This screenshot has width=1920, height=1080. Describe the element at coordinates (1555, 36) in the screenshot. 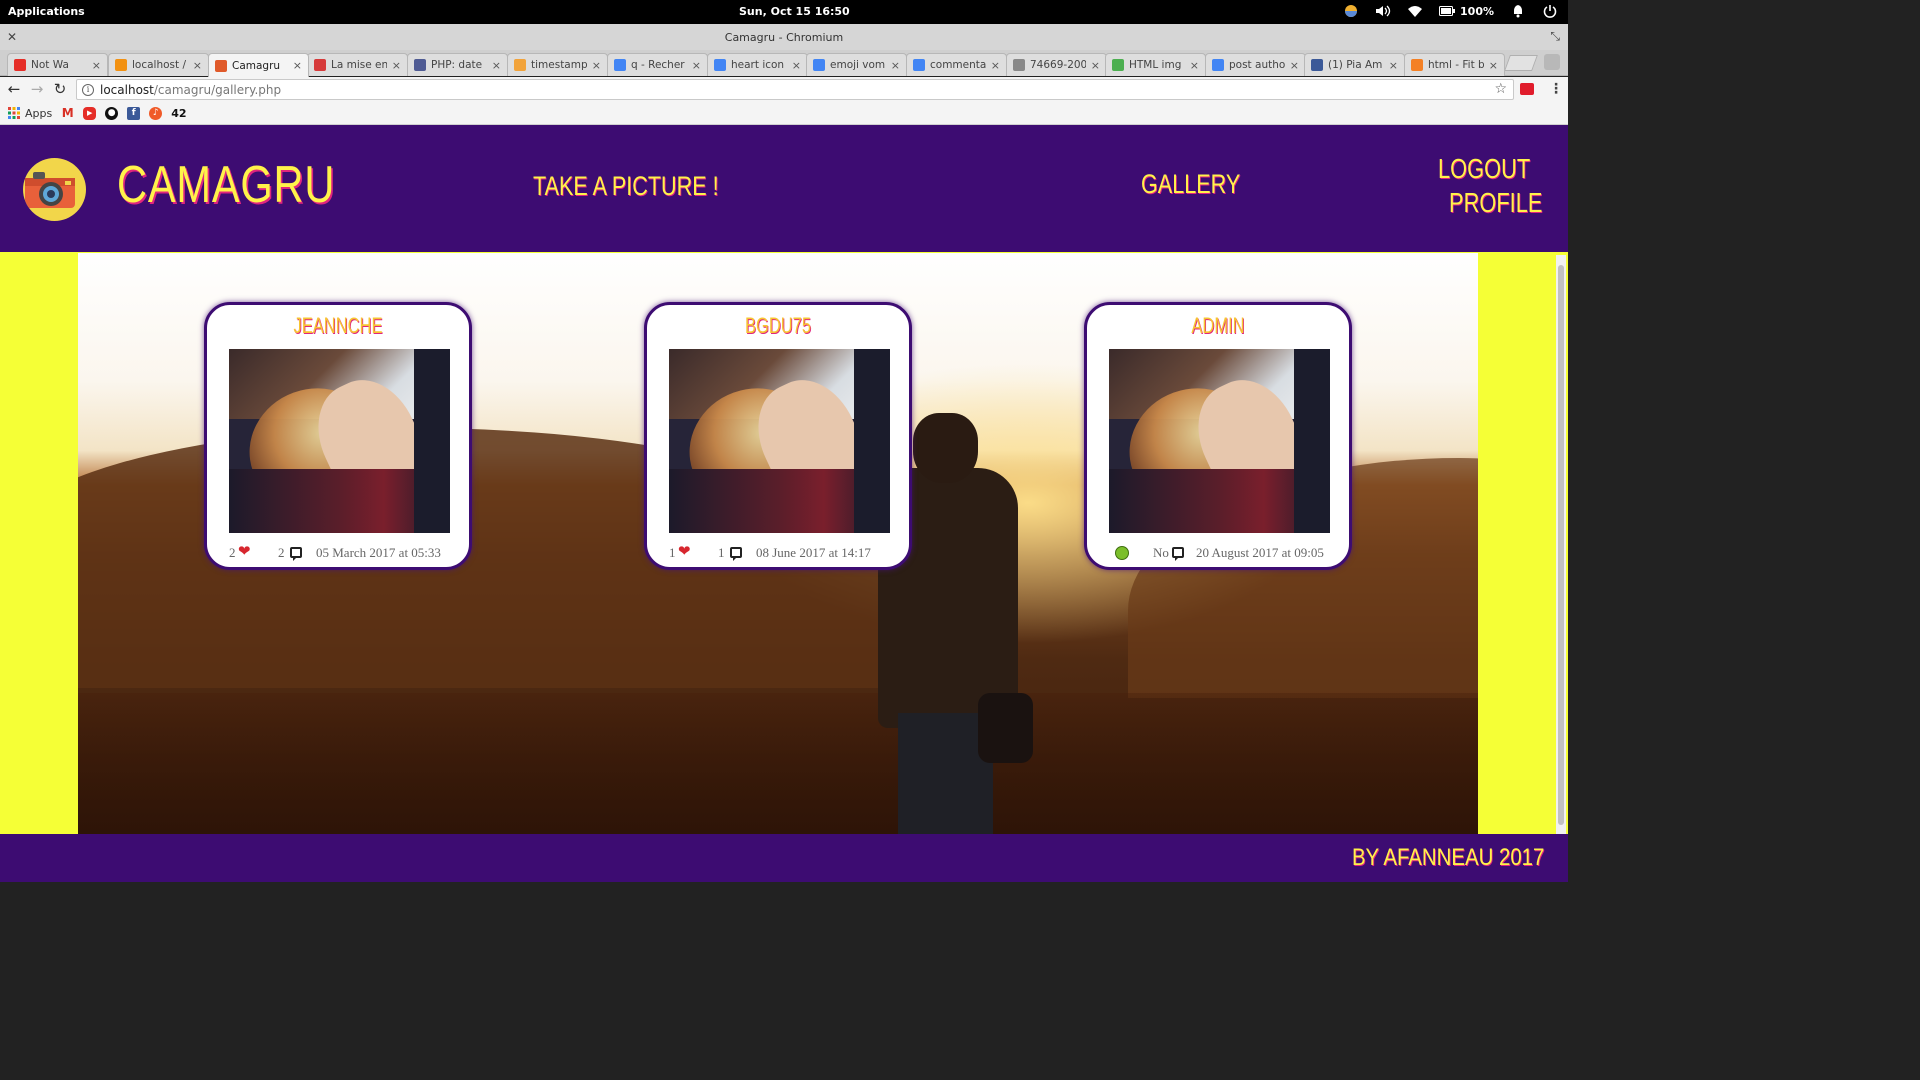

I see `window-restore-icon: ⤡` at that location.